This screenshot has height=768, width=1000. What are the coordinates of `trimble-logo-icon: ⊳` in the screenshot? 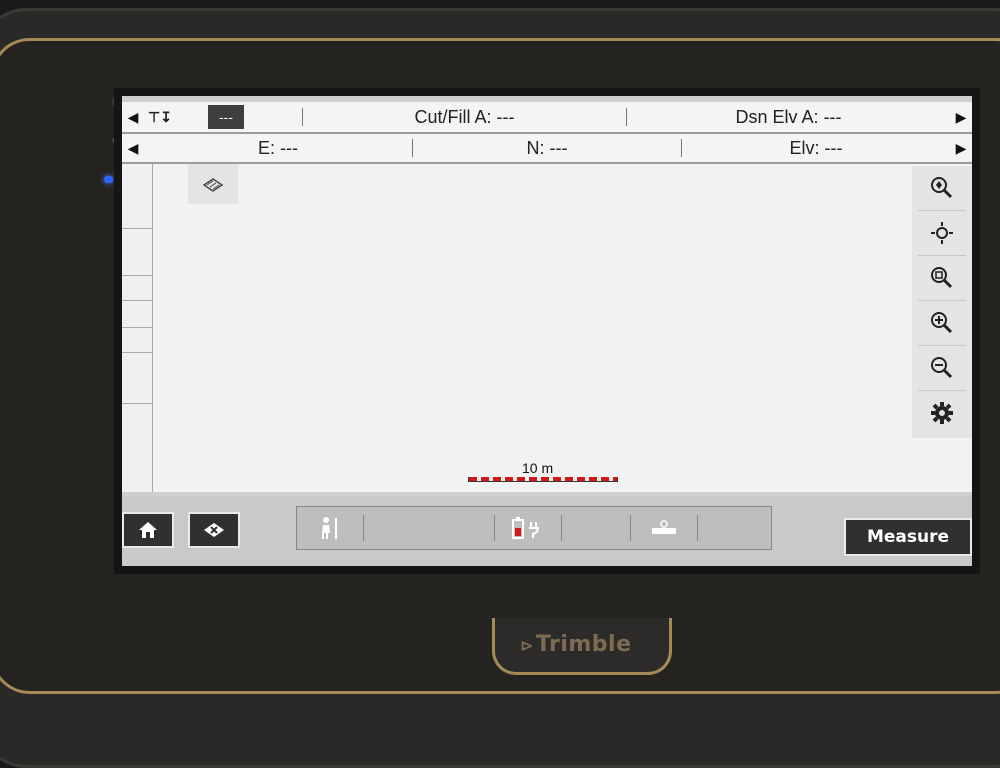 It's located at (527, 645).